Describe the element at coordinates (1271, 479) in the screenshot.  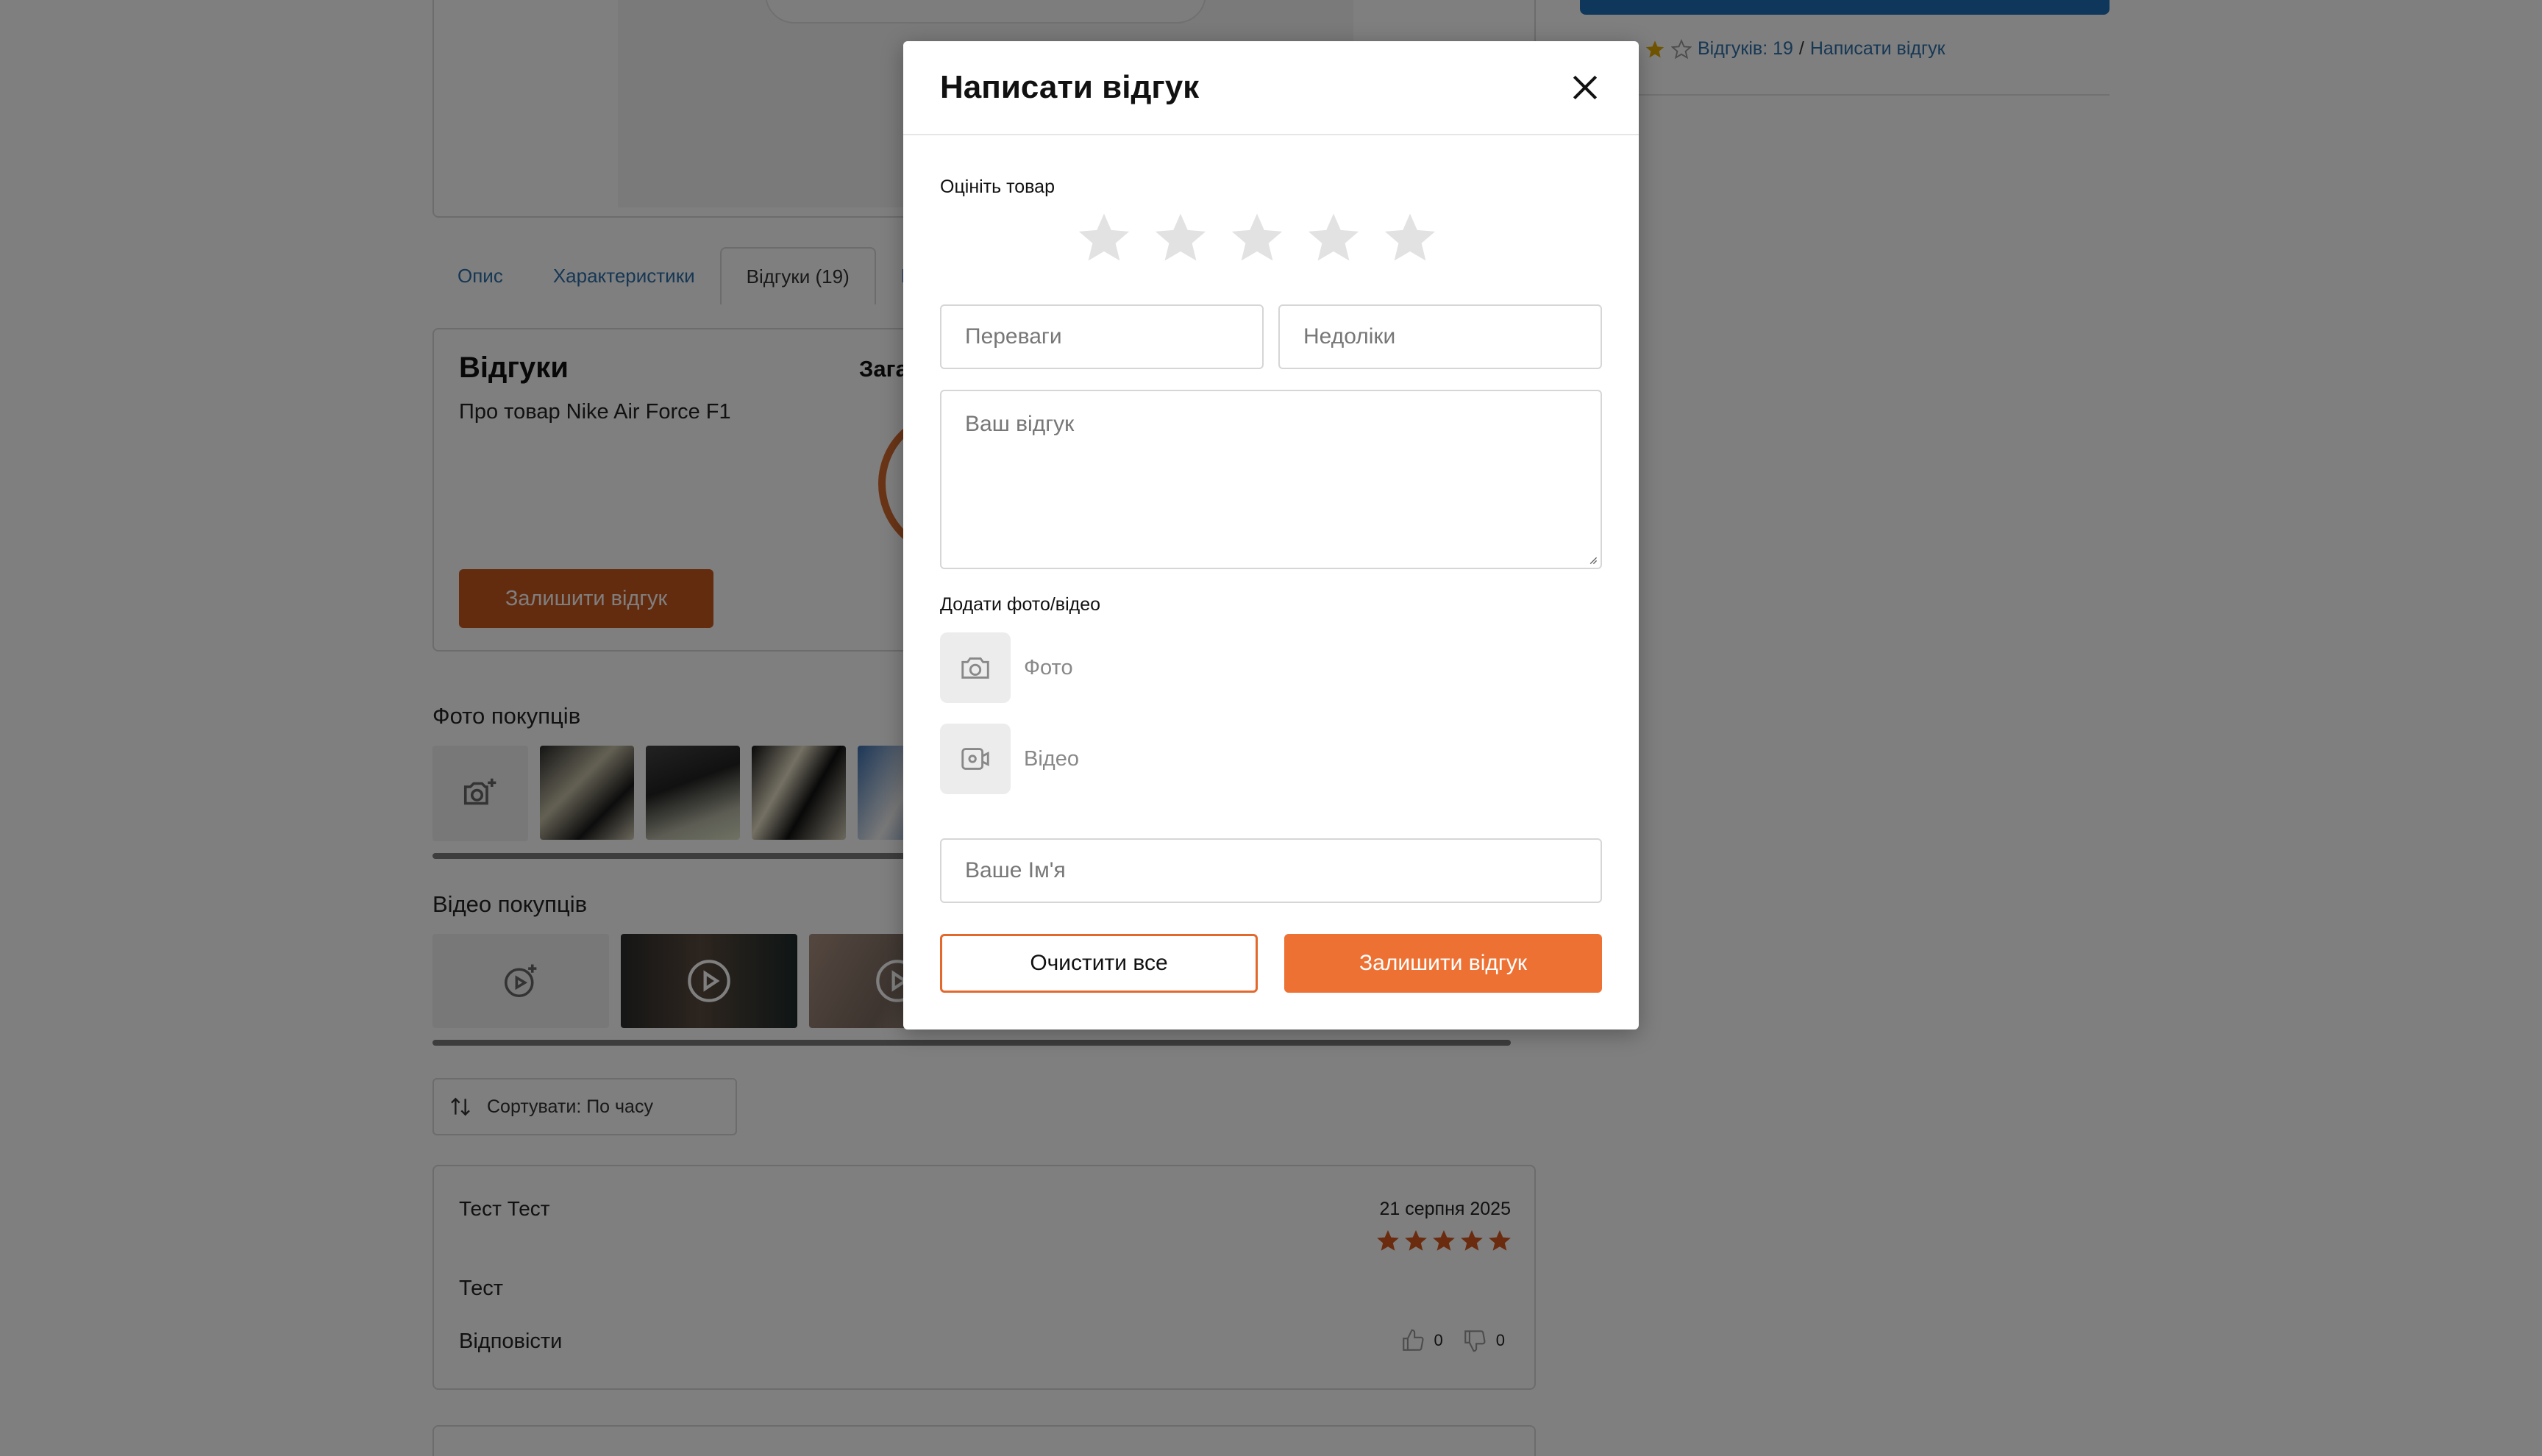
I see `review-textarea: Ваш відгук` at that location.